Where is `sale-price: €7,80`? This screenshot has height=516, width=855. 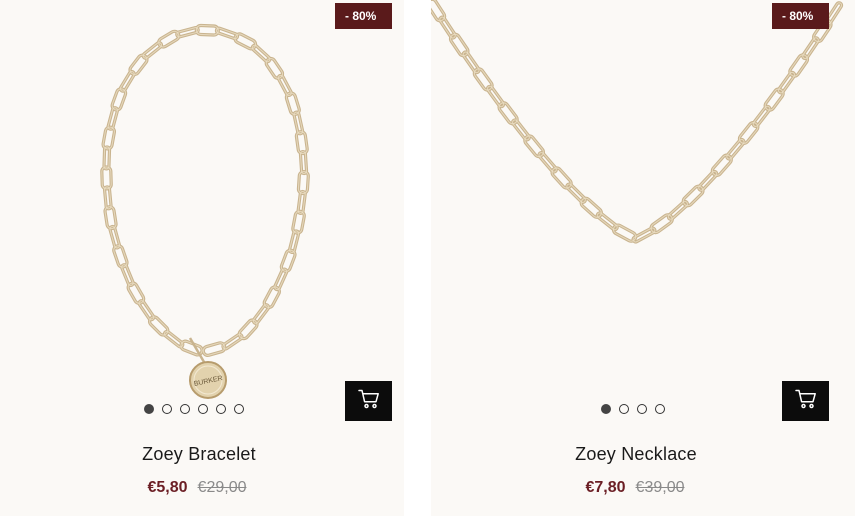 sale-price: €7,80 is located at coordinates (605, 487).